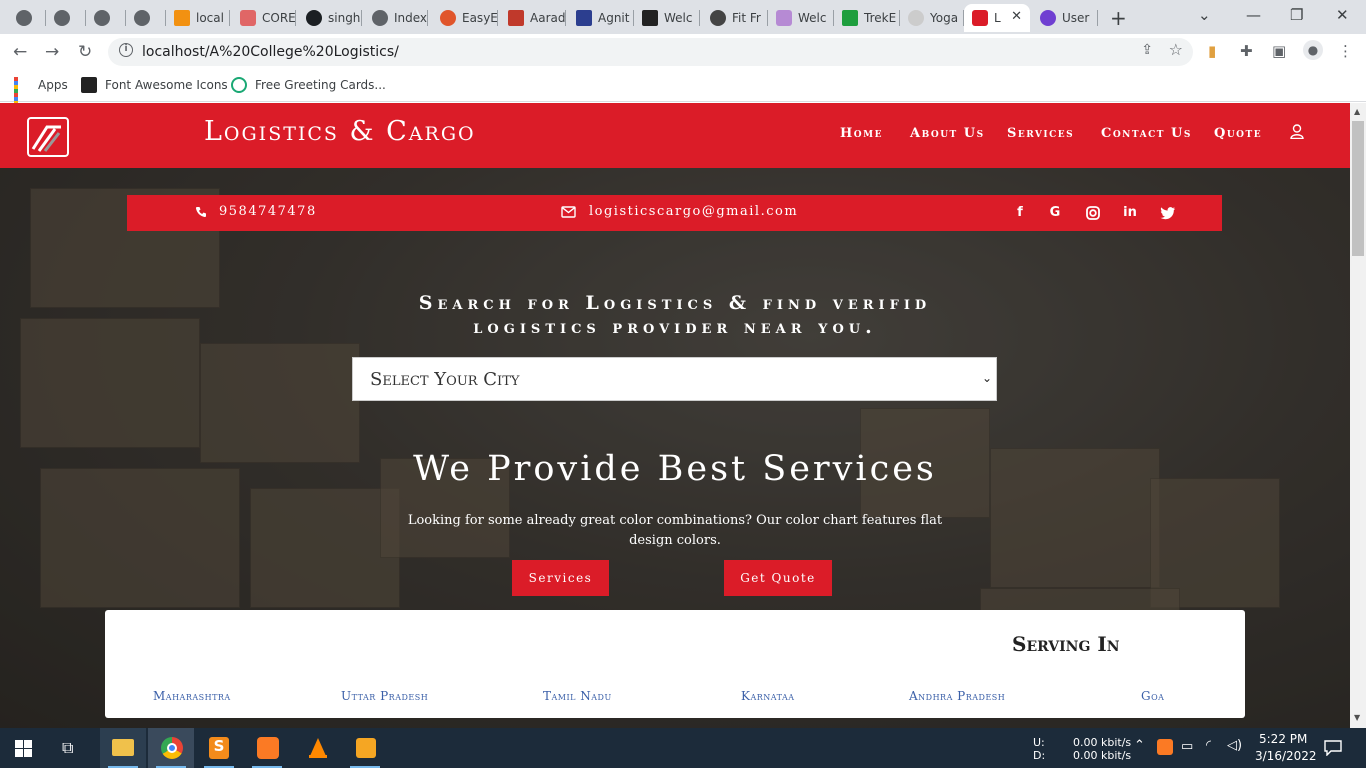  Describe the element at coordinates (48, 137) in the screenshot. I see `brand-logo-icon` at that location.